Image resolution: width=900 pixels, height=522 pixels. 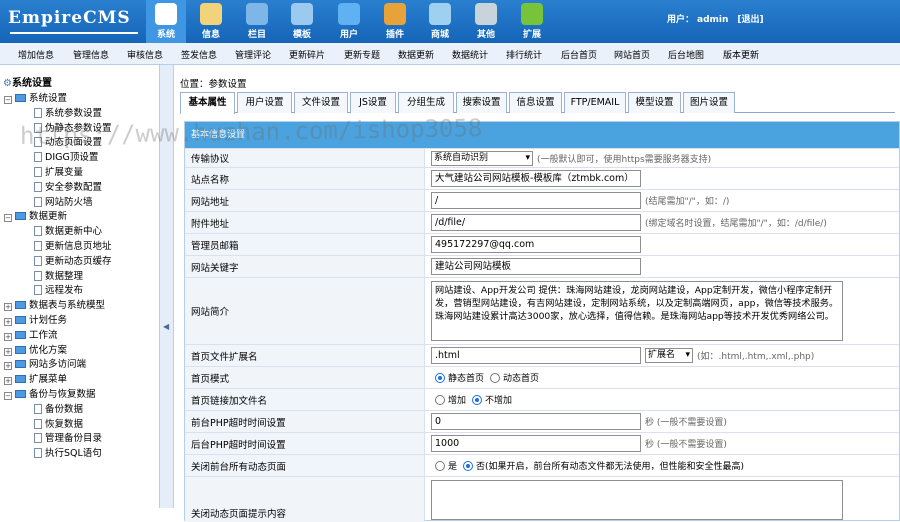 I want to click on quick-link: 增加信息, so click(x=36, y=54).